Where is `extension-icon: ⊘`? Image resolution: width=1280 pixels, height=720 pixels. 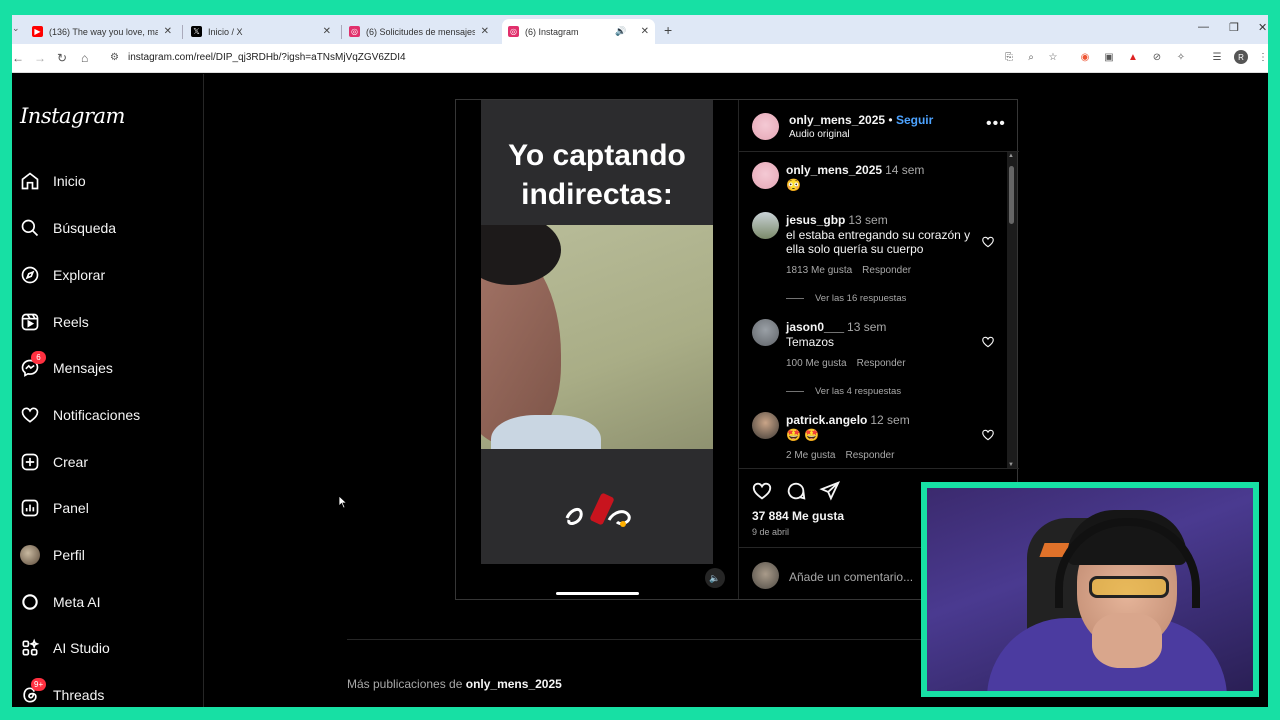 extension-icon: ⊘ is located at coordinates (1157, 57).